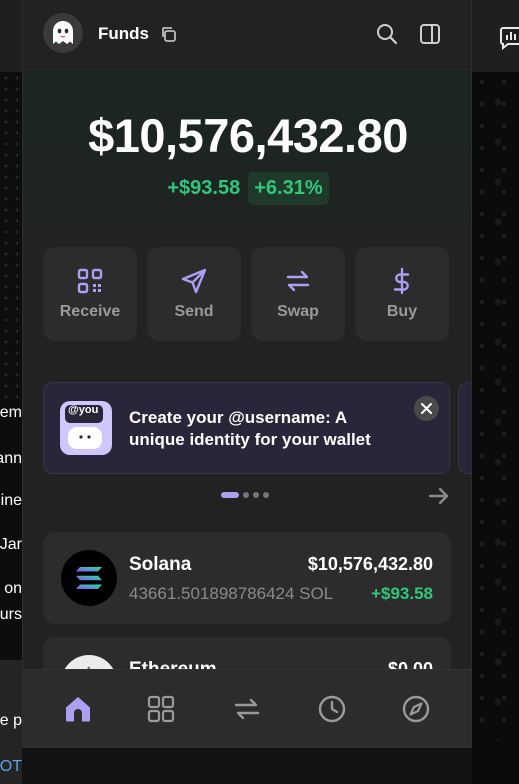 The image size is (519, 784). I want to click on copy-icon, so click(168, 34).